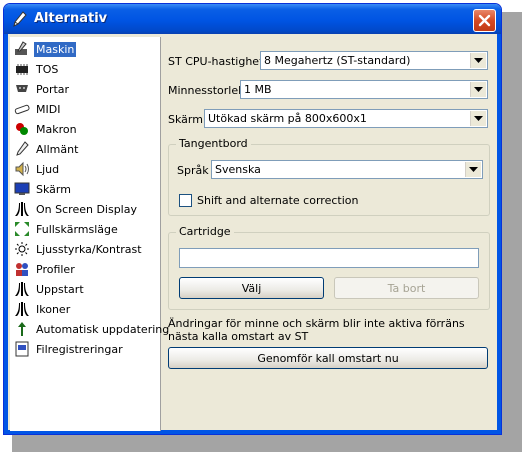 This screenshot has height=457, width=524. What do you see at coordinates (328, 358) in the screenshot?
I see `cold-restart-button: Genomför kall omstart nu` at bounding box center [328, 358].